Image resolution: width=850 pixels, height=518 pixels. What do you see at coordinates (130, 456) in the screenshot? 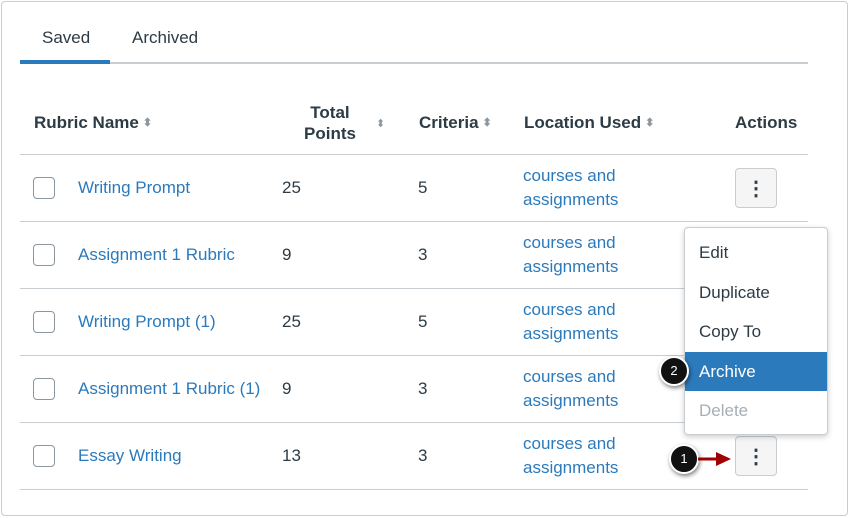
I see `rubric-name-link: Essay Writing` at bounding box center [130, 456].